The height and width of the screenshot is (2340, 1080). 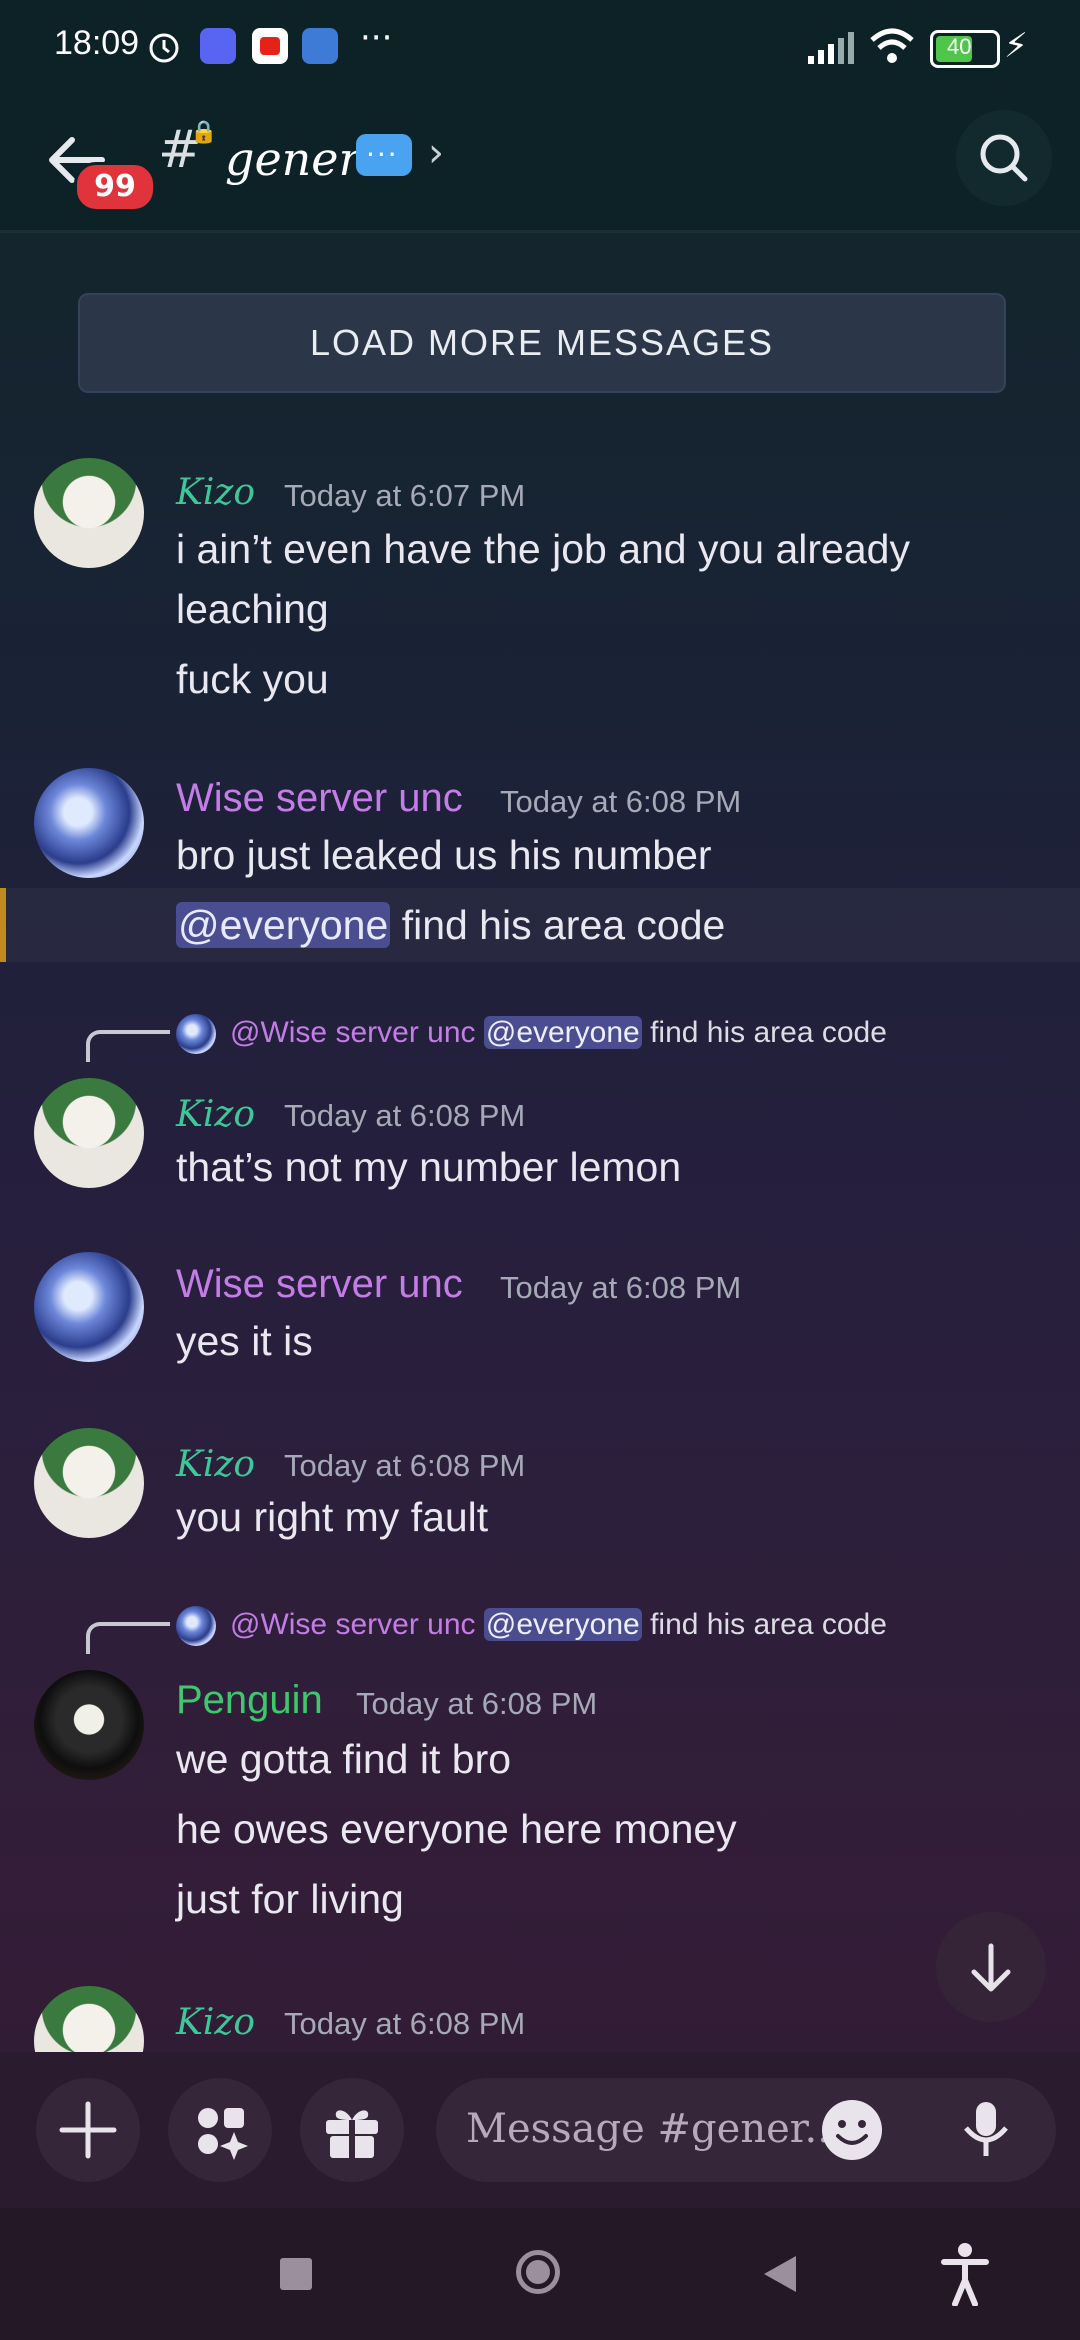 What do you see at coordinates (429, 1167) in the screenshot?
I see `message-text: that’s not my number lemon` at bounding box center [429, 1167].